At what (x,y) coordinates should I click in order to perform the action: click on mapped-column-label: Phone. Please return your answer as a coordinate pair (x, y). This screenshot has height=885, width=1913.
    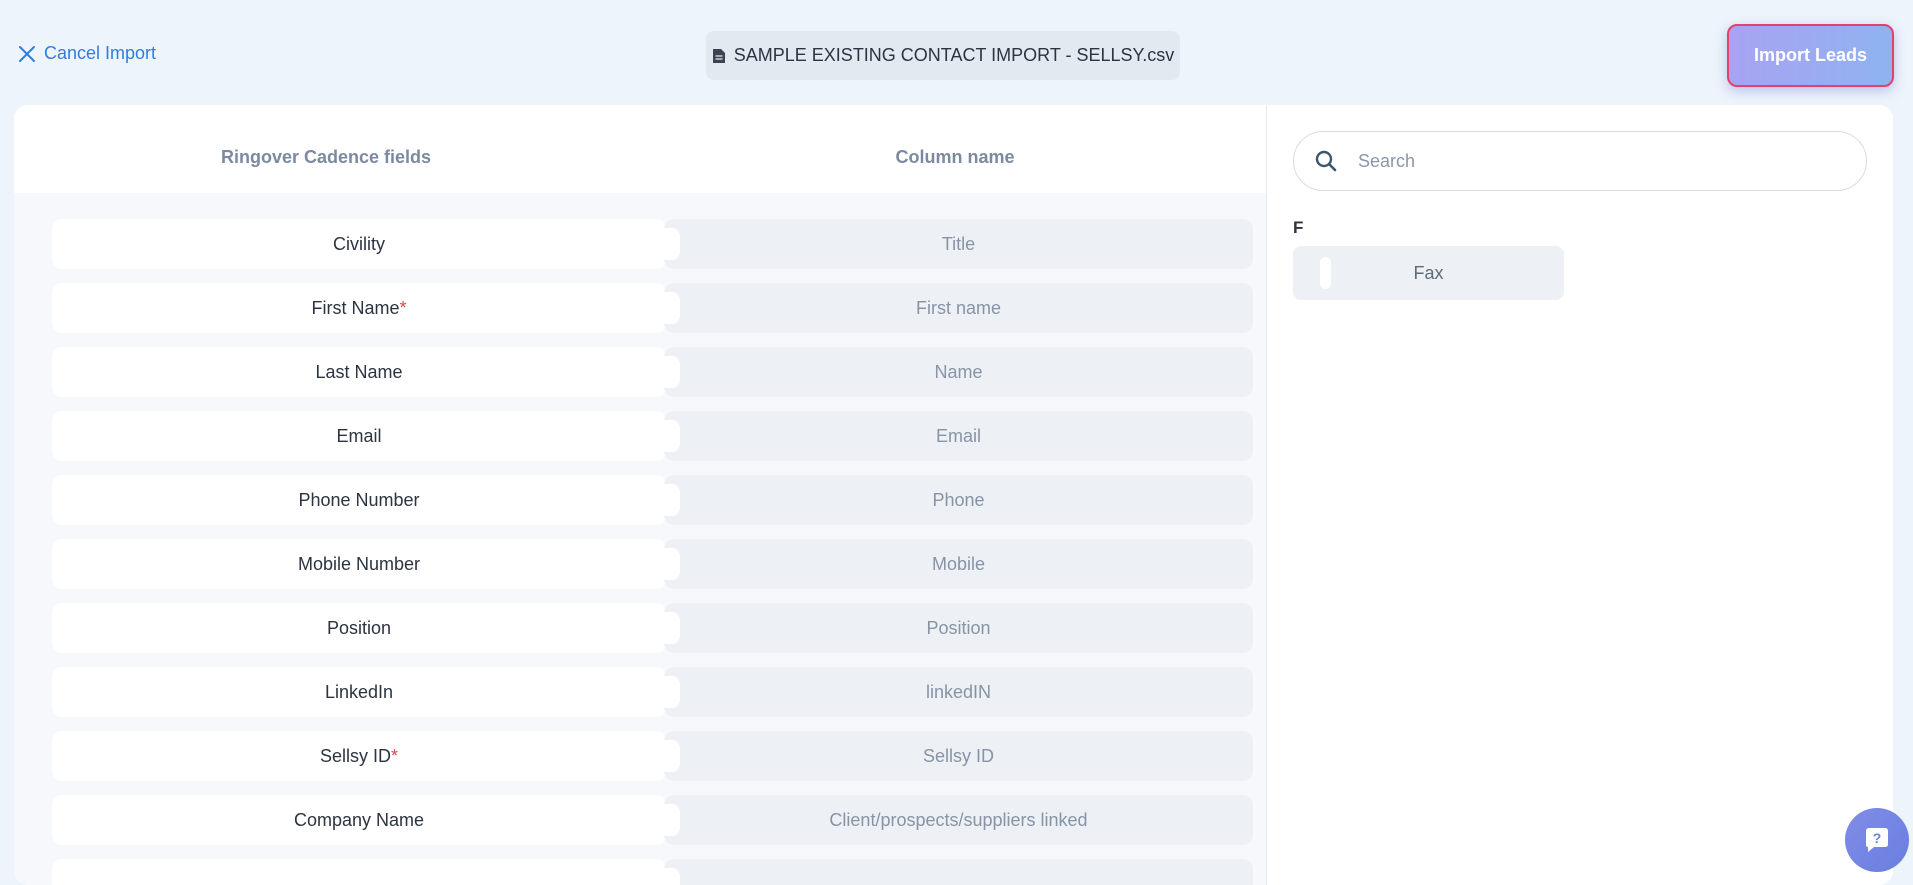
    Looking at the image, I should click on (958, 499).